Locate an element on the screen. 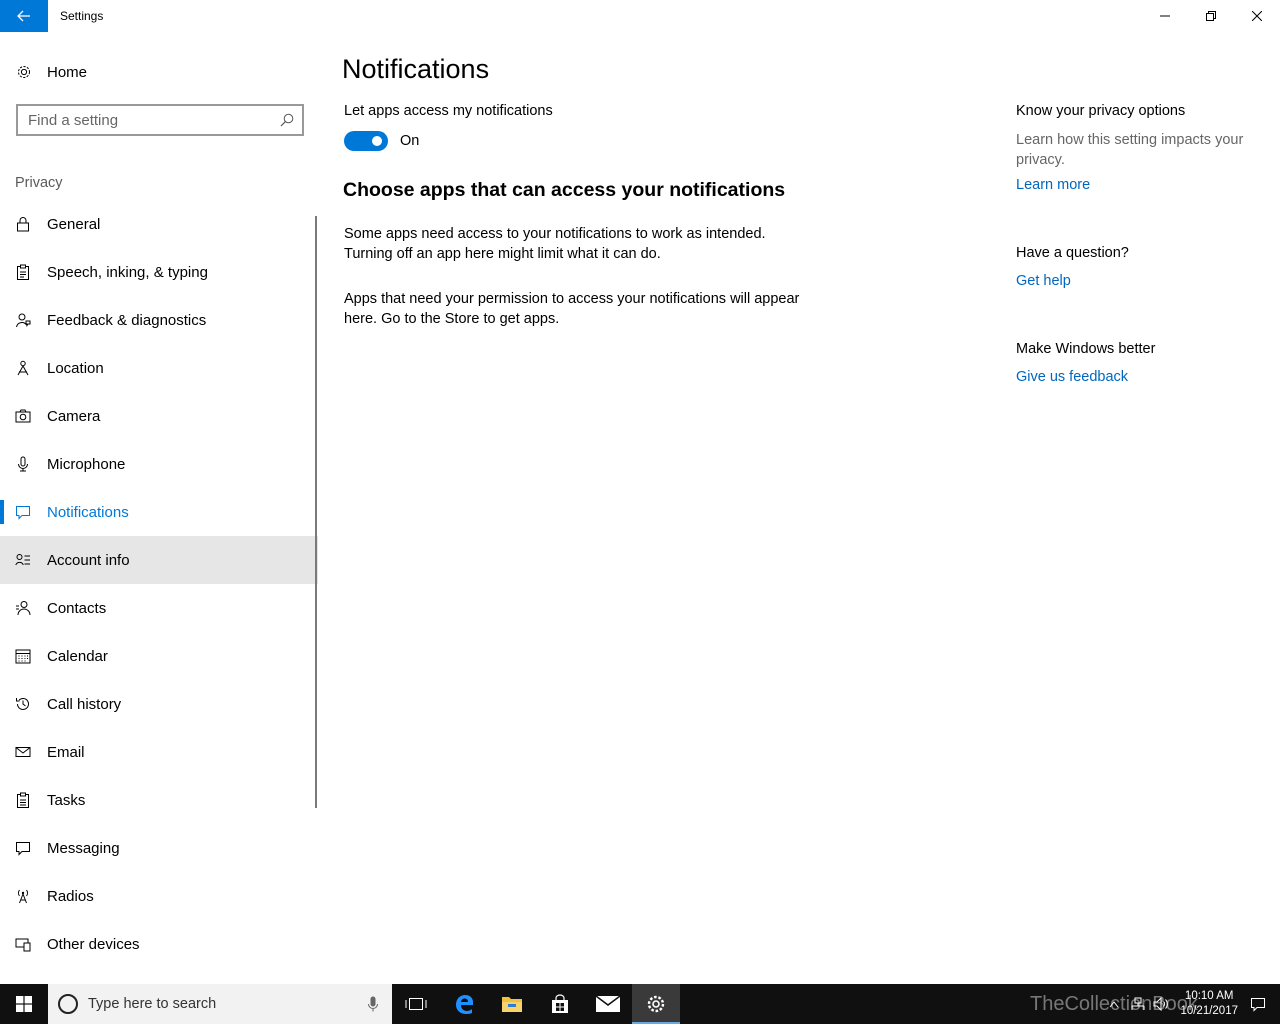  sidebar-item-camera: Camera is located at coordinates (159, 416).